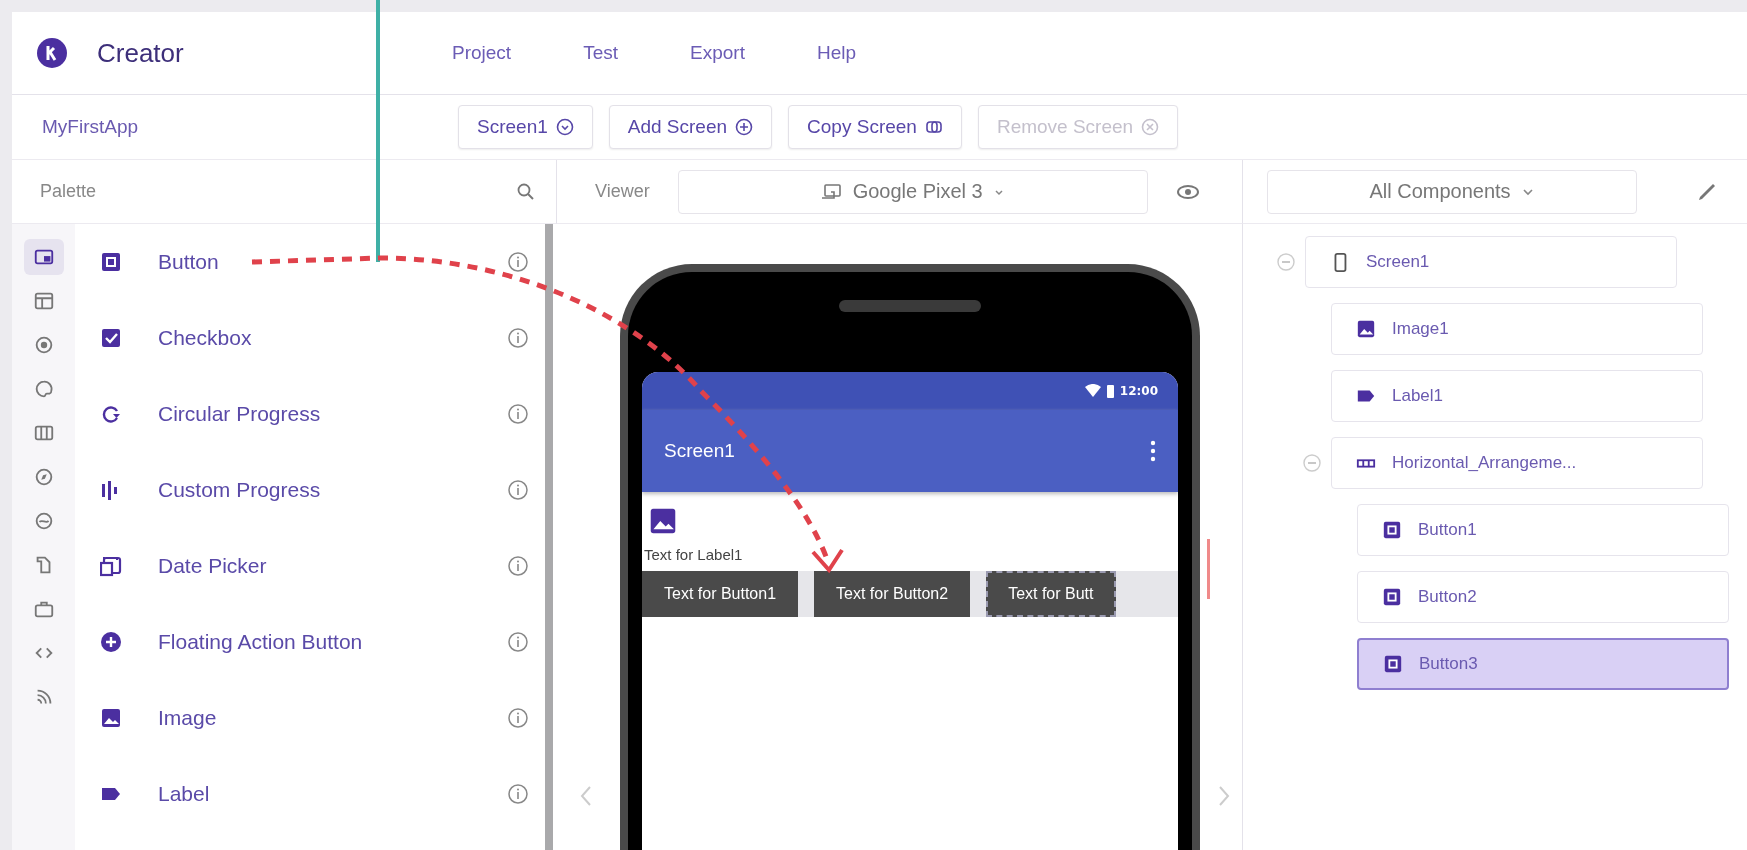  I want to click on add-icon, so click(744, 127).